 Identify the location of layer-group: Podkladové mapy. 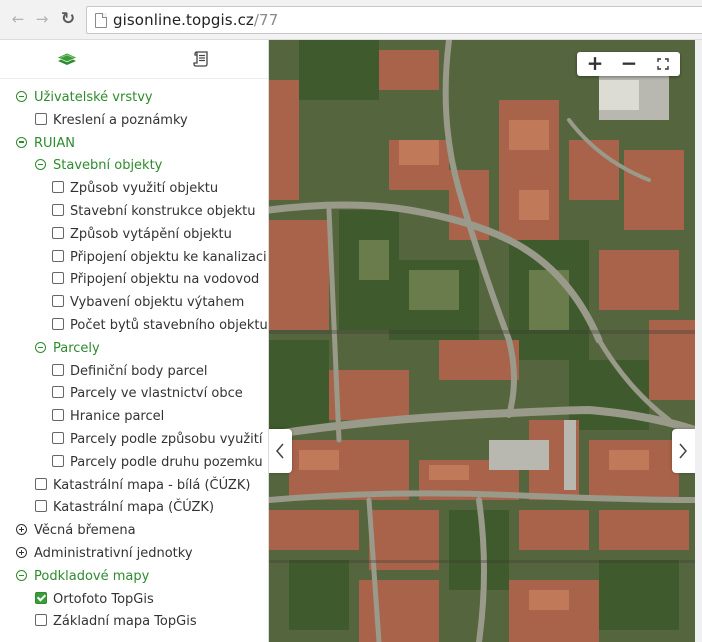
(134, 577).